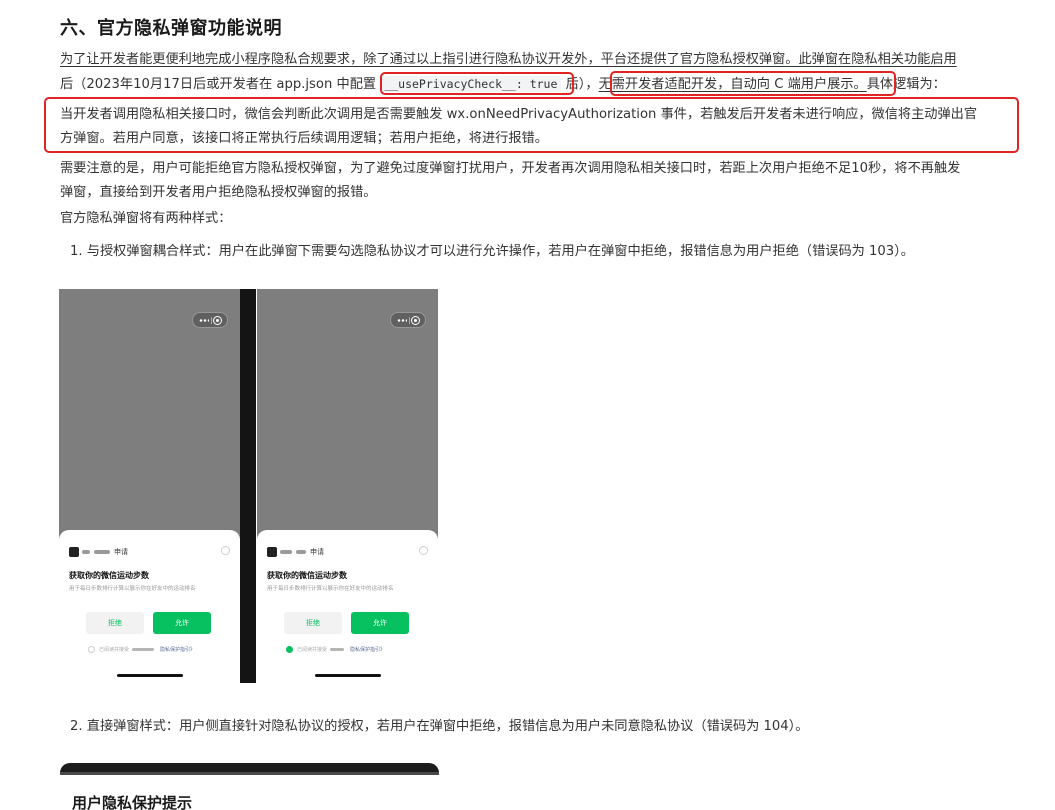 The image size is (1055, 810). What do you see at coordinates (531, 125) in the screenshot?
I see `logic-highlight-box` at bounding box center [531, 125].